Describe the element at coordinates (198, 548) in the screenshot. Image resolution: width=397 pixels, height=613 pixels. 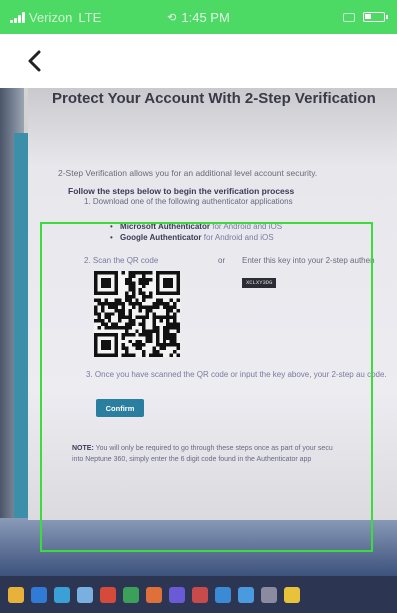
I see `photo-desk` at that location.